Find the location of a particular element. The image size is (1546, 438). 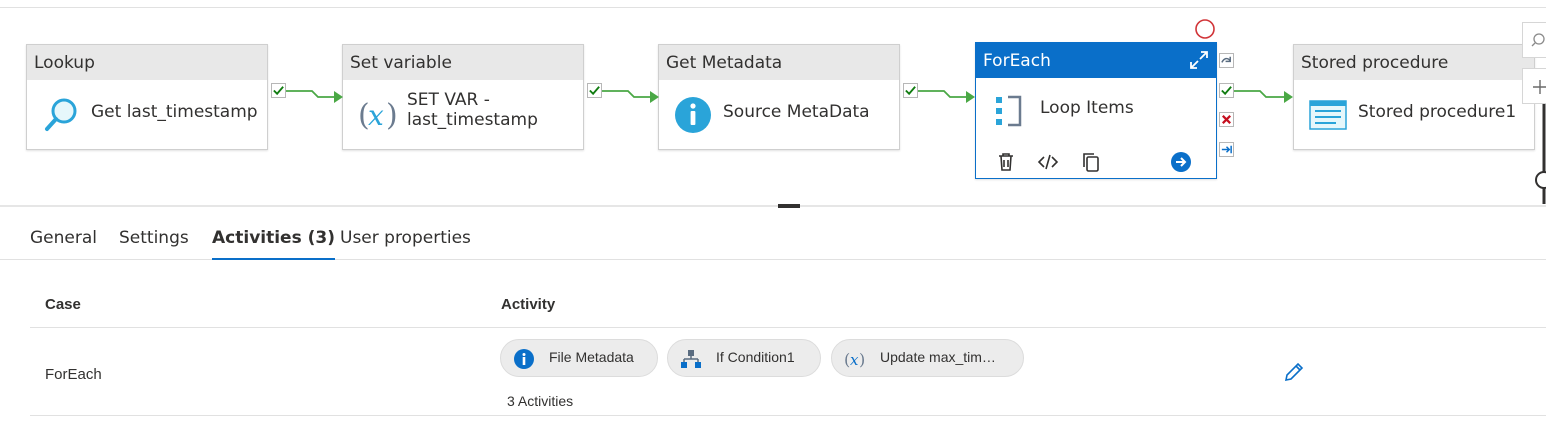

copy-icon is located at coordinates (1091, 162).